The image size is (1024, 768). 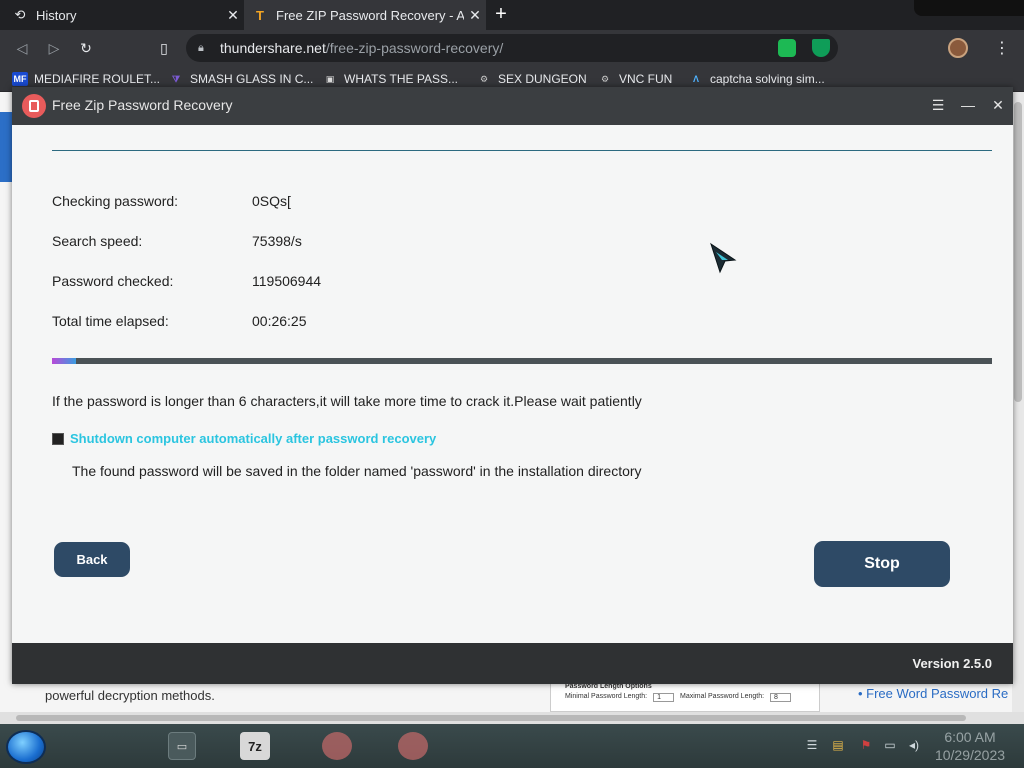 I want to click on back-button: Back, so click(x=92, y=559).